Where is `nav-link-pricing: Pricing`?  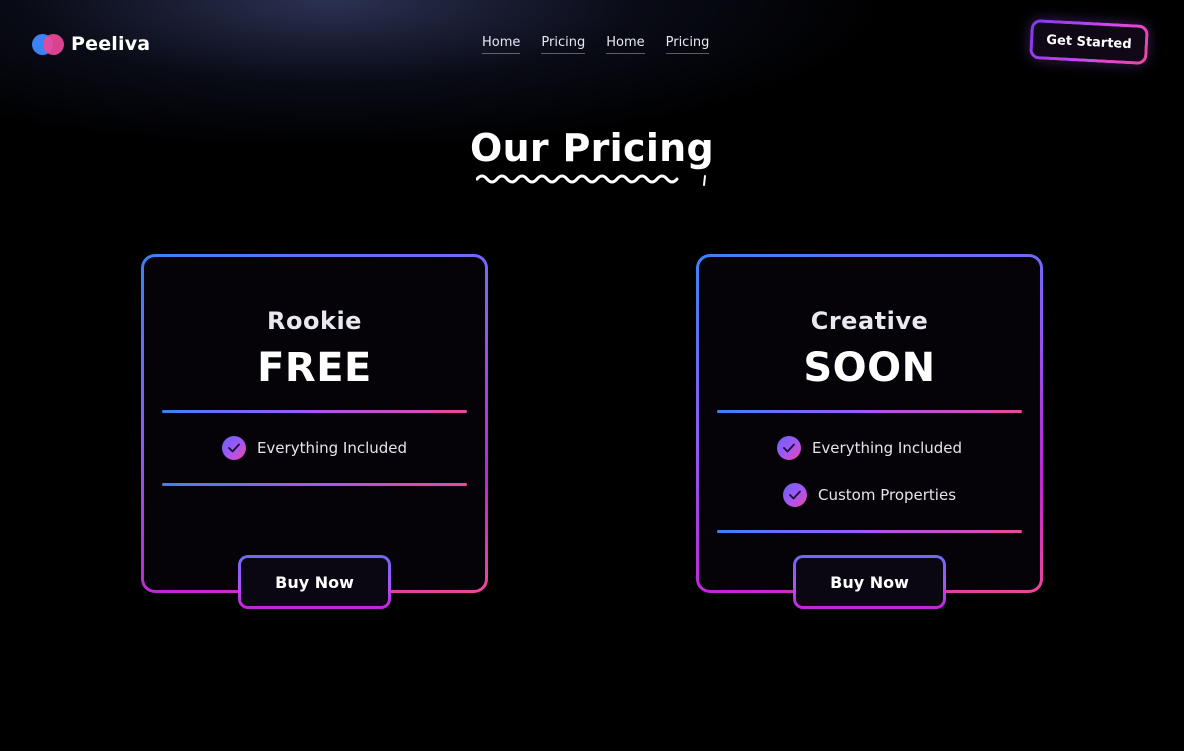
nav-link-pricing: Pricing is located at coordinates (563, 44).